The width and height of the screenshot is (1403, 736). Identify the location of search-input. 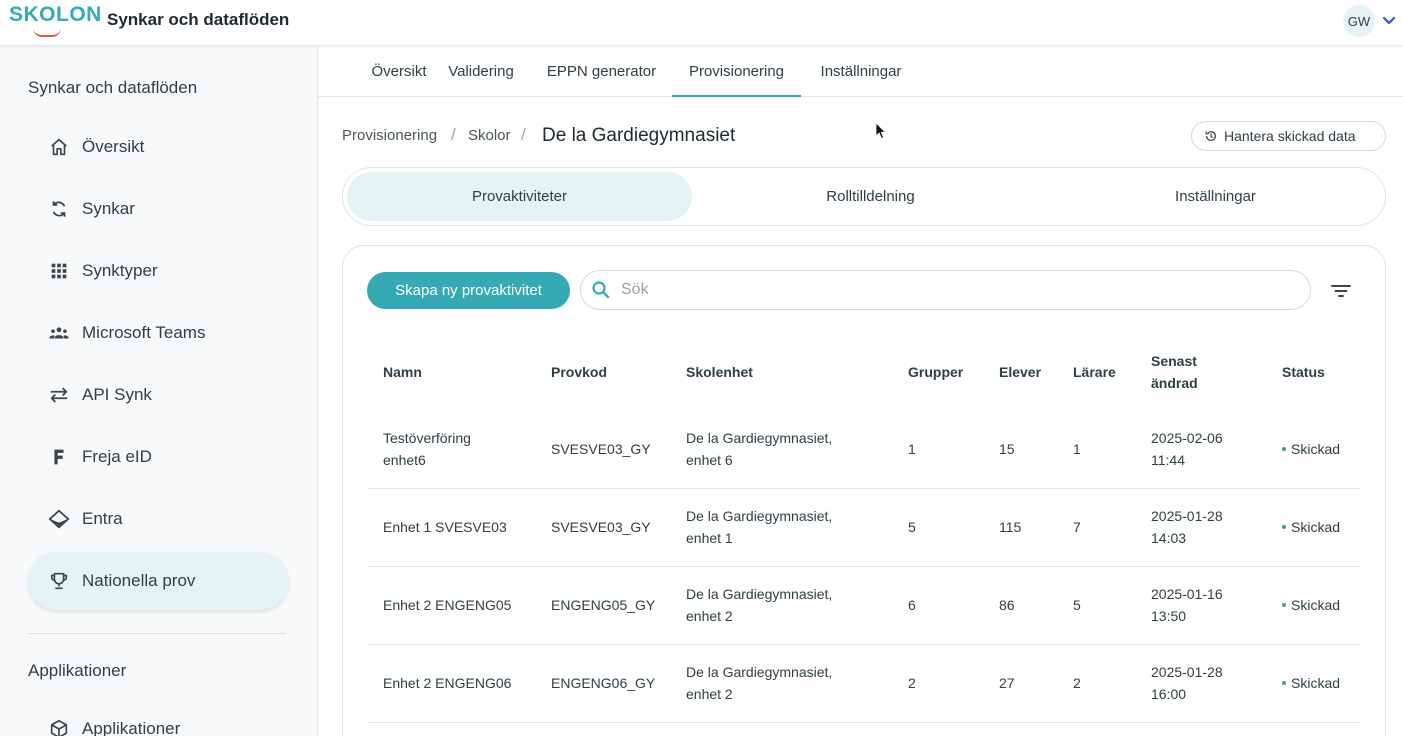
(951, 290).